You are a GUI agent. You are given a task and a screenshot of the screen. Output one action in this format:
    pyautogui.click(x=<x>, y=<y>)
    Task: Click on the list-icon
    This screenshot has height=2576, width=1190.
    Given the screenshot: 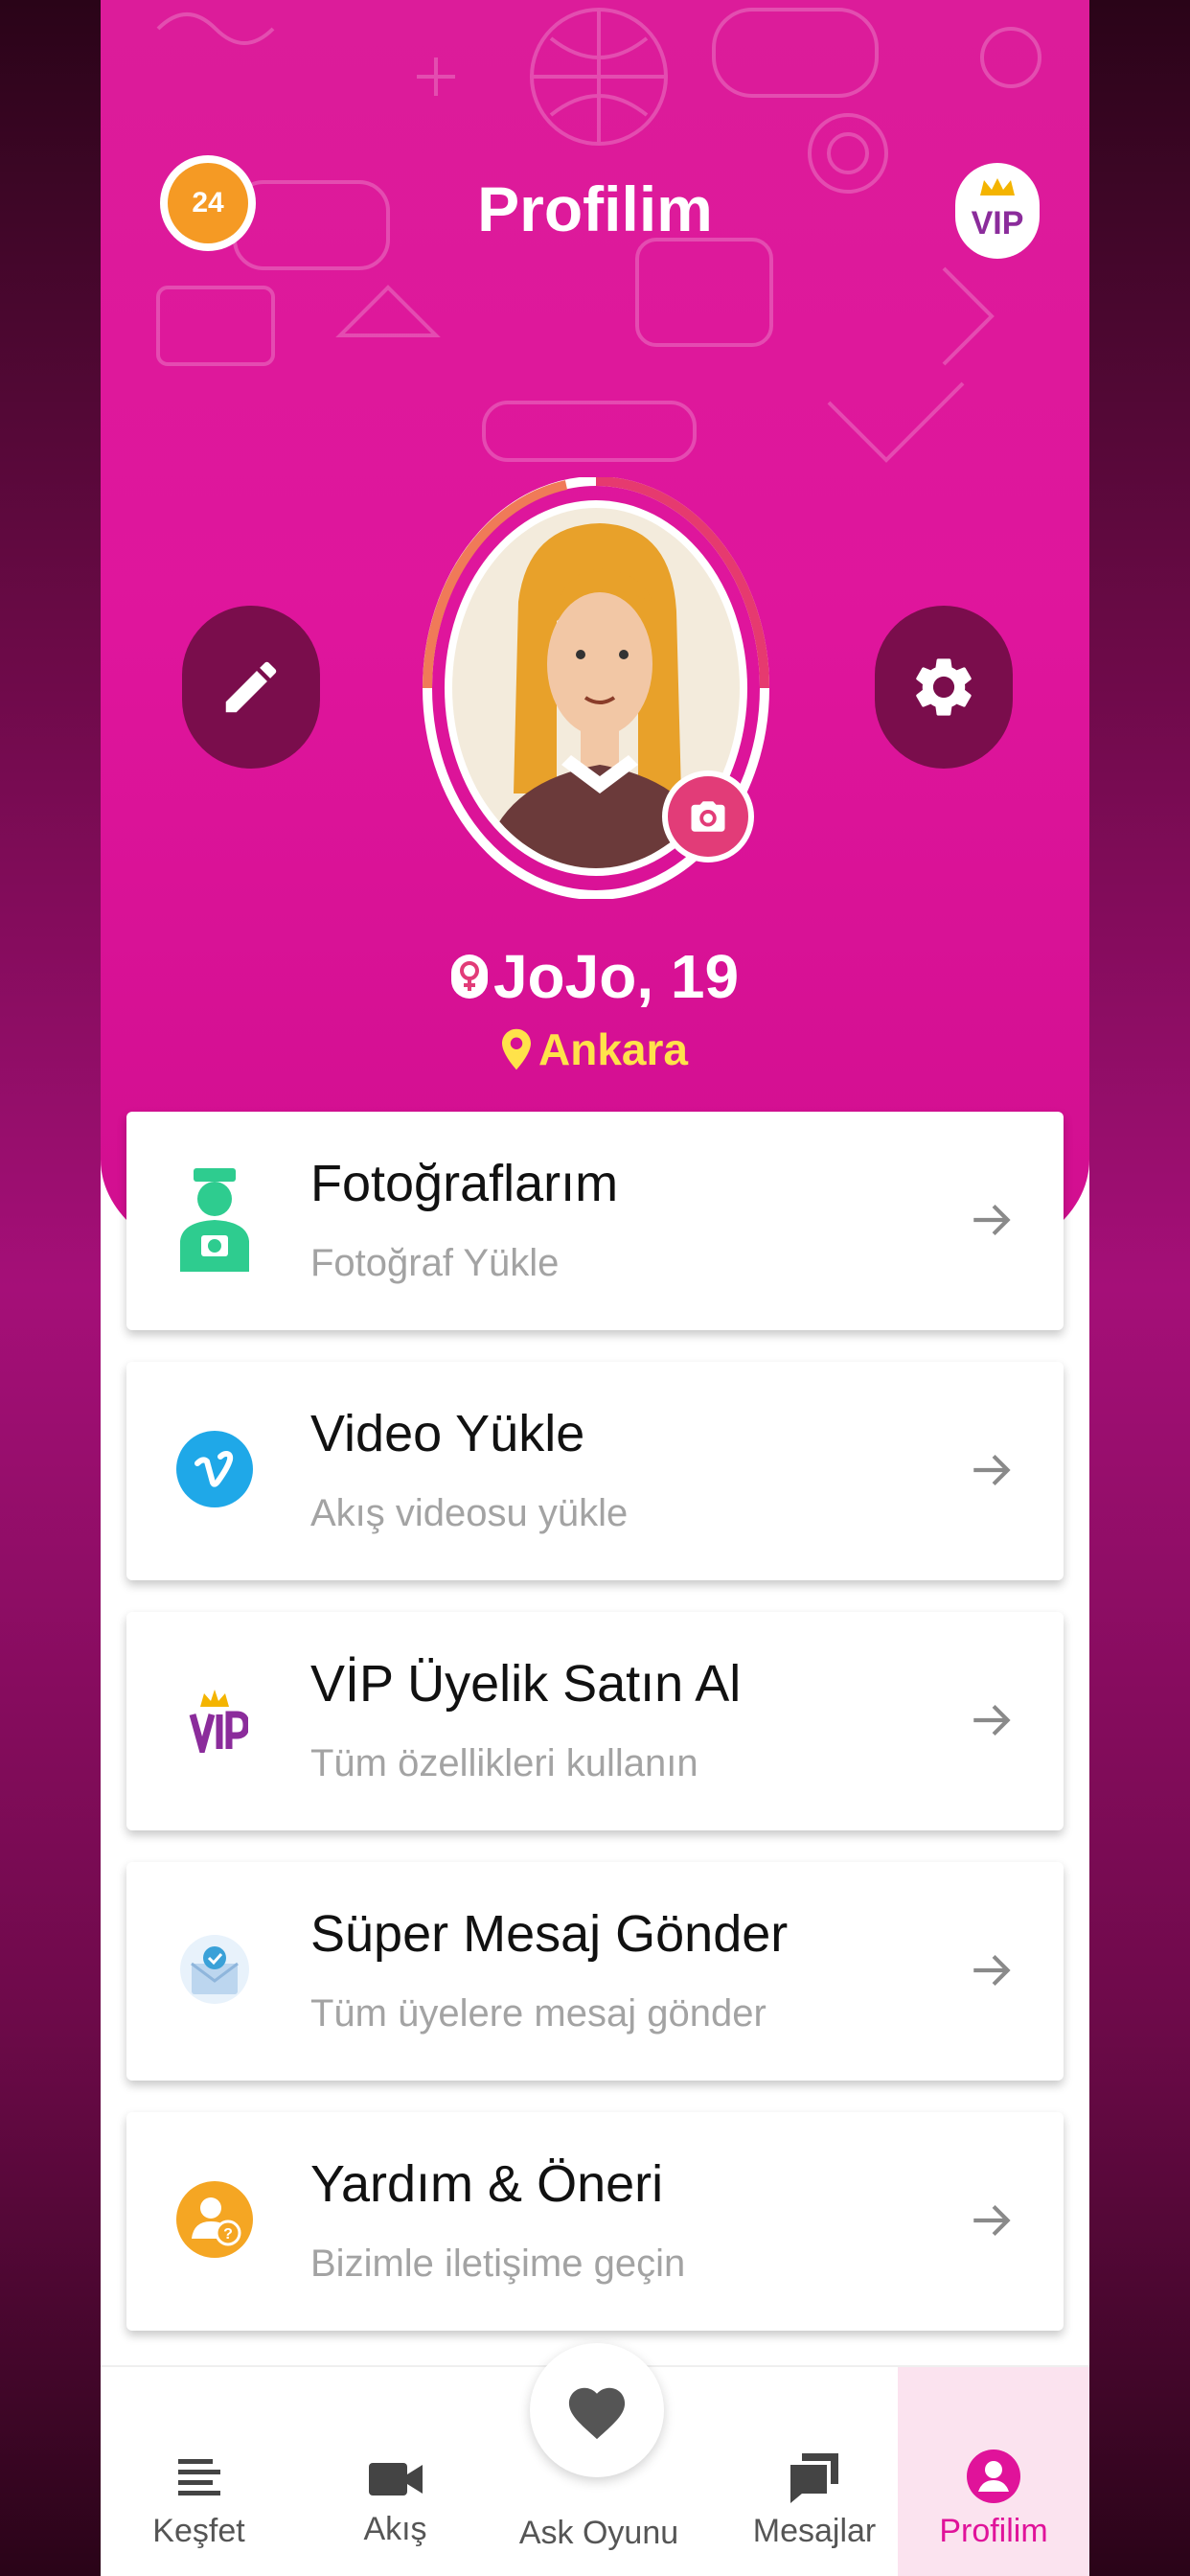 What is the action you would take?
    pyautogui.click(x=199, y=2477)
    